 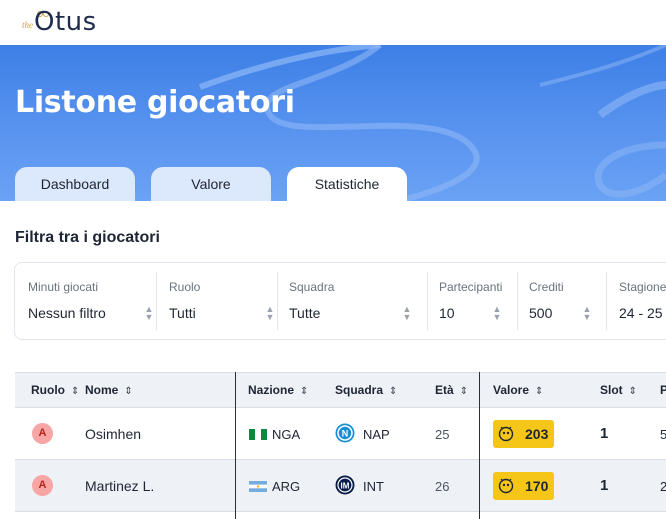 I want to click on p-value: 2, so click(x=663, y=486).